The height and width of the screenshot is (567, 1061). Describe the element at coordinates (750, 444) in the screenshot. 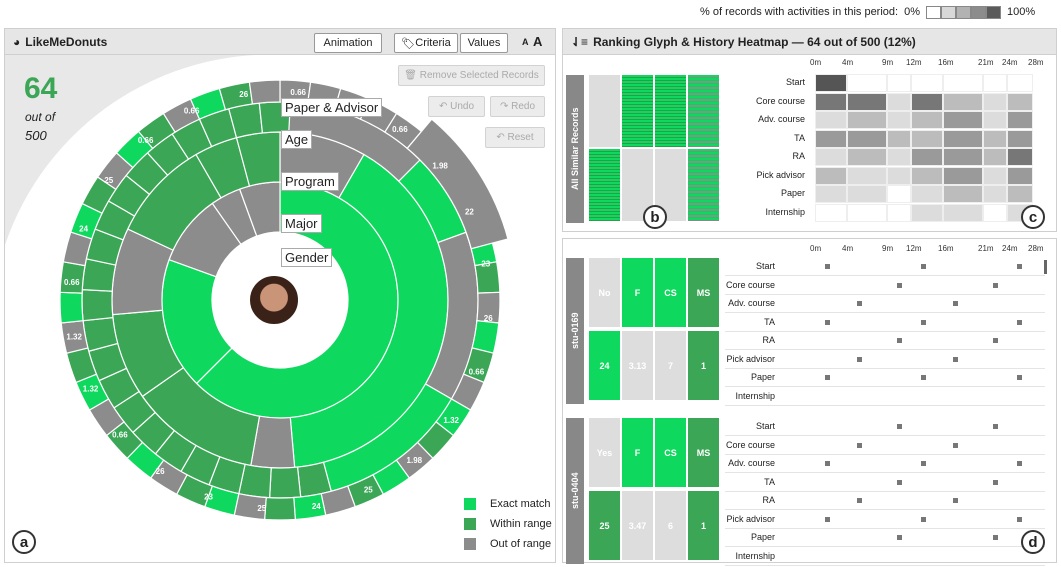

I see `student-row-label: Core course` at that location.